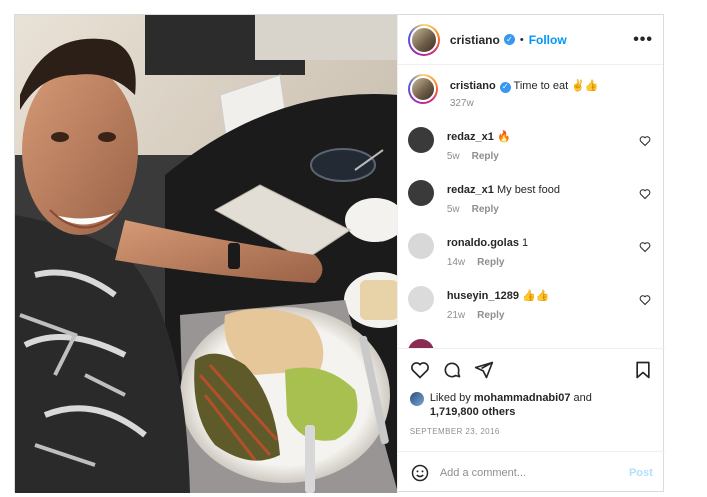  Describe the element at coordinates (456, 262) in the screenshot. I see `comment-time: 14w` at that location.